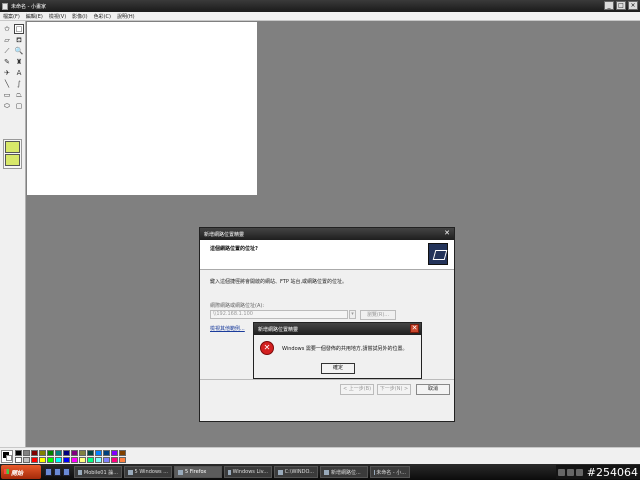 The height and width of the screenshot is (480, 640). Describe the element at coordinates (327, 255) in the screenshot. I see `wizard-header: 這個網路位置的位址?` at that location.